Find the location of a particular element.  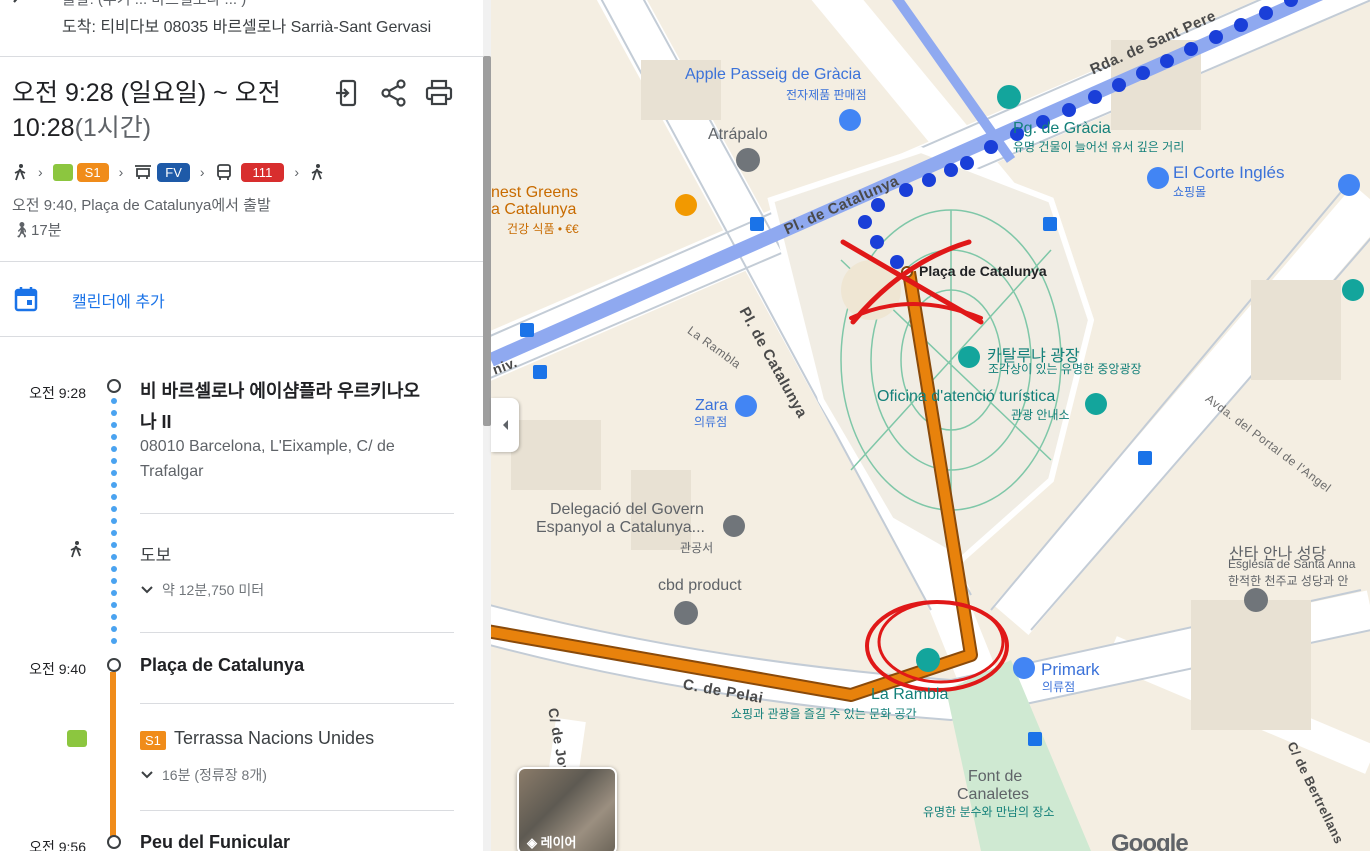

layers-icon: ◈ is located at coordinates (534, 842).